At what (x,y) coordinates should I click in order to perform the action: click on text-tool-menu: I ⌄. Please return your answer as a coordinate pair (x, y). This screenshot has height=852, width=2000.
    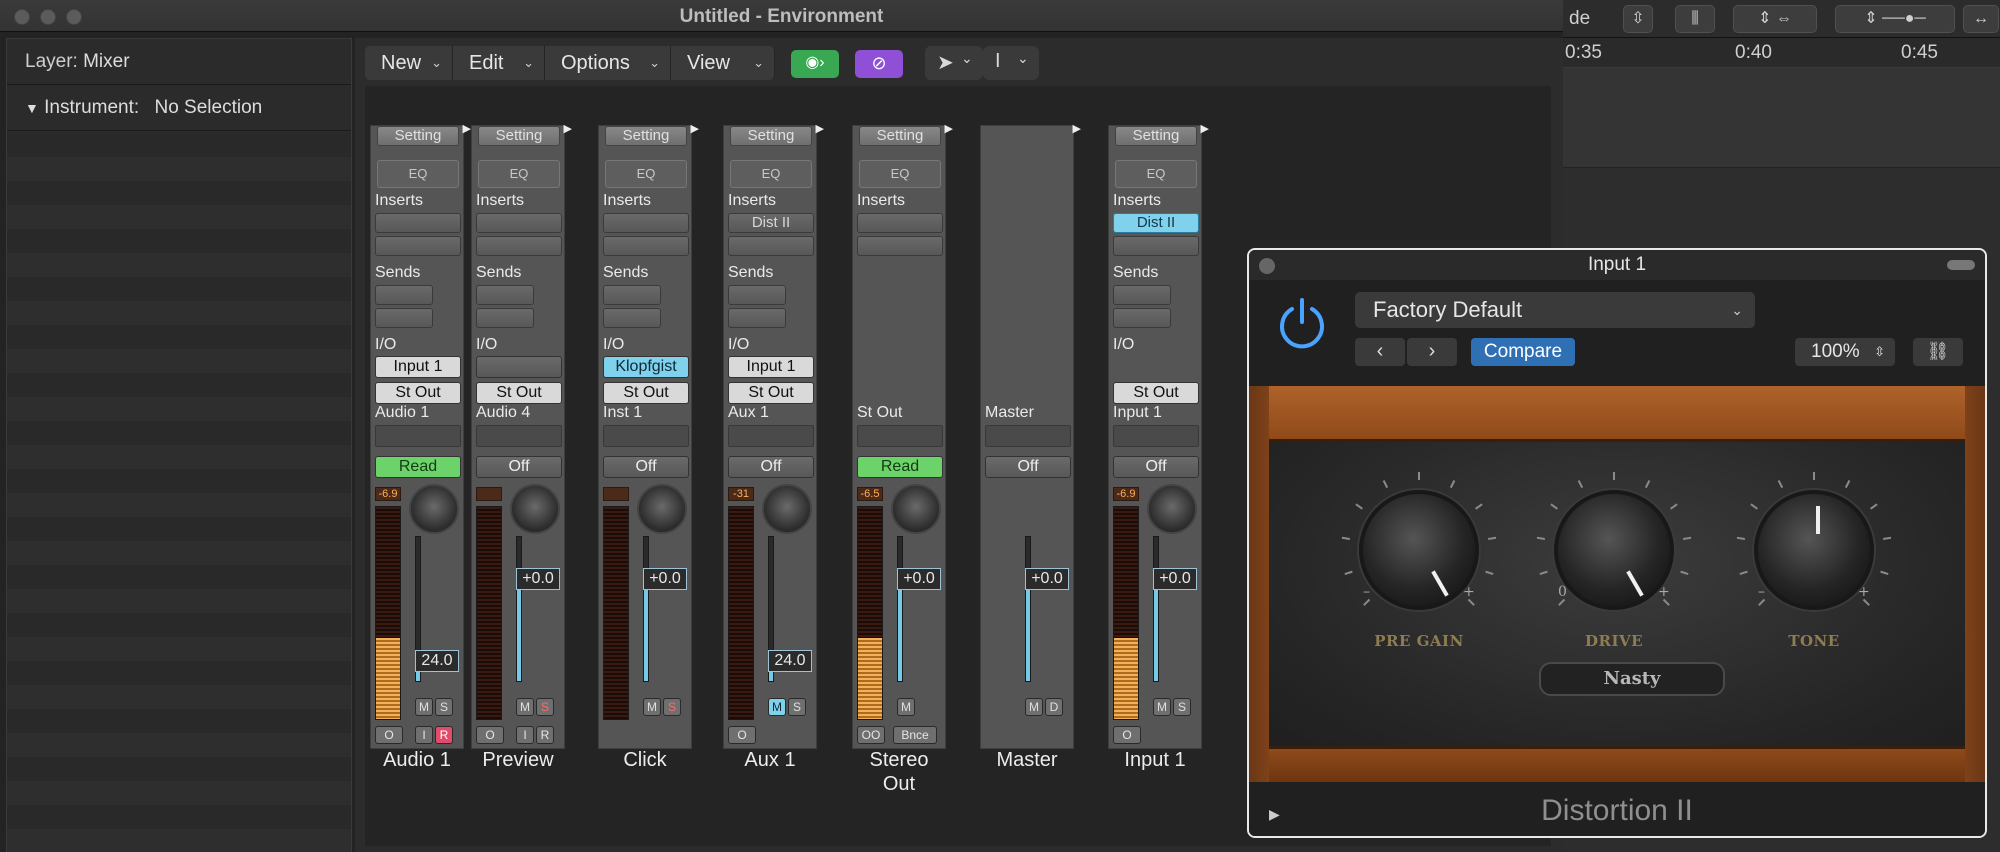
    Looking at the image, I should click on (1011, 63).